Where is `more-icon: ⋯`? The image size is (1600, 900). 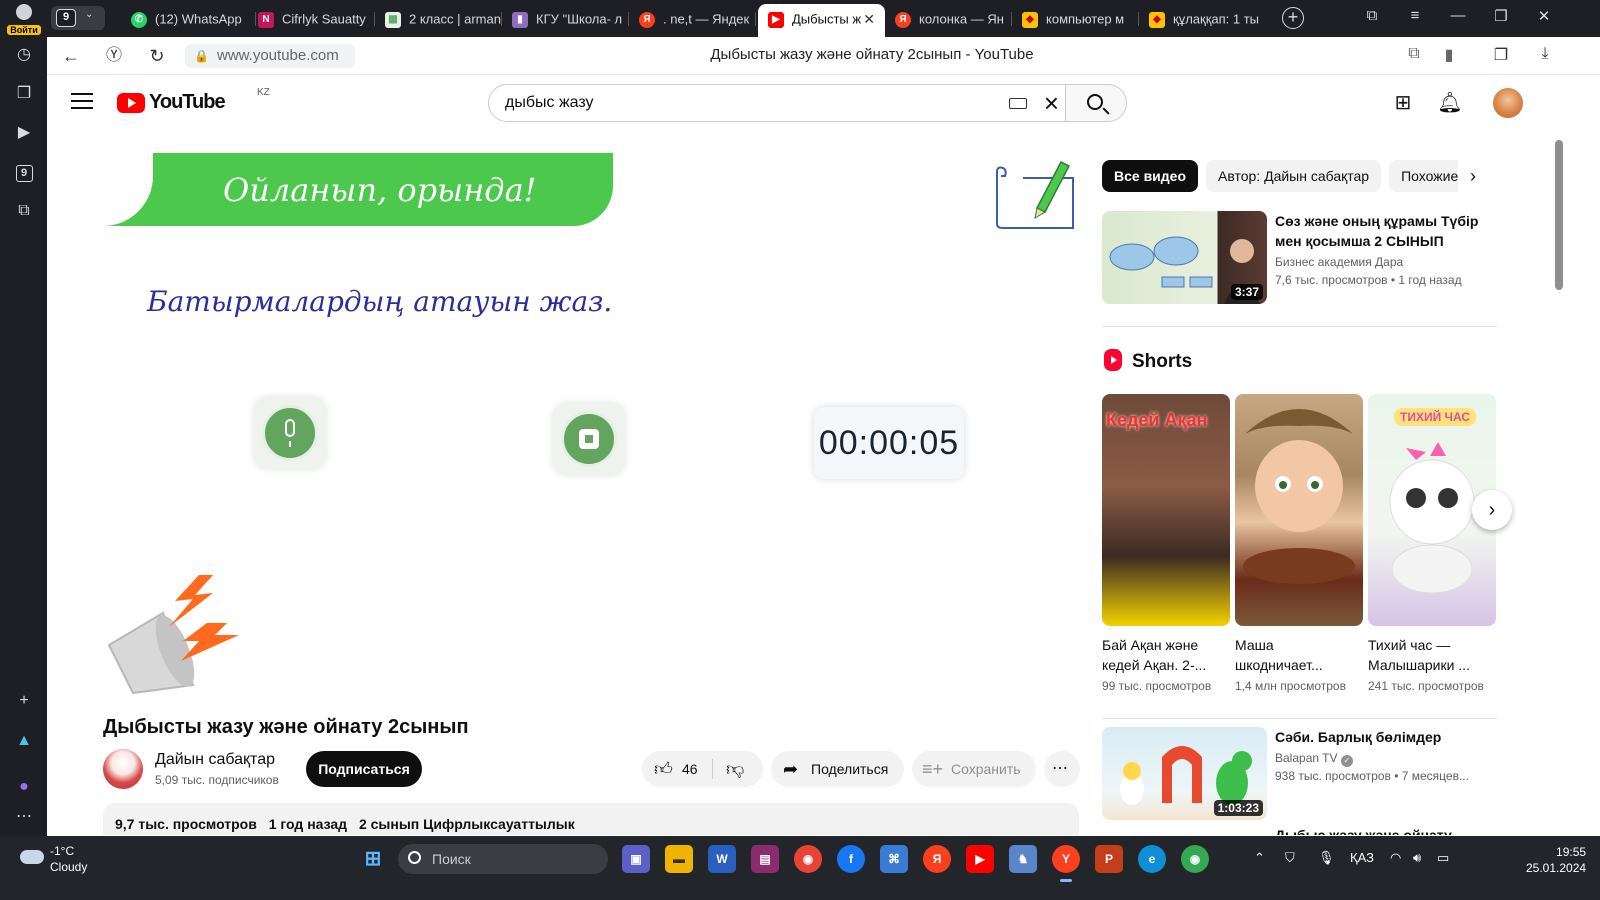 more-icon: ⋯ is located at coordinates (24, 817).